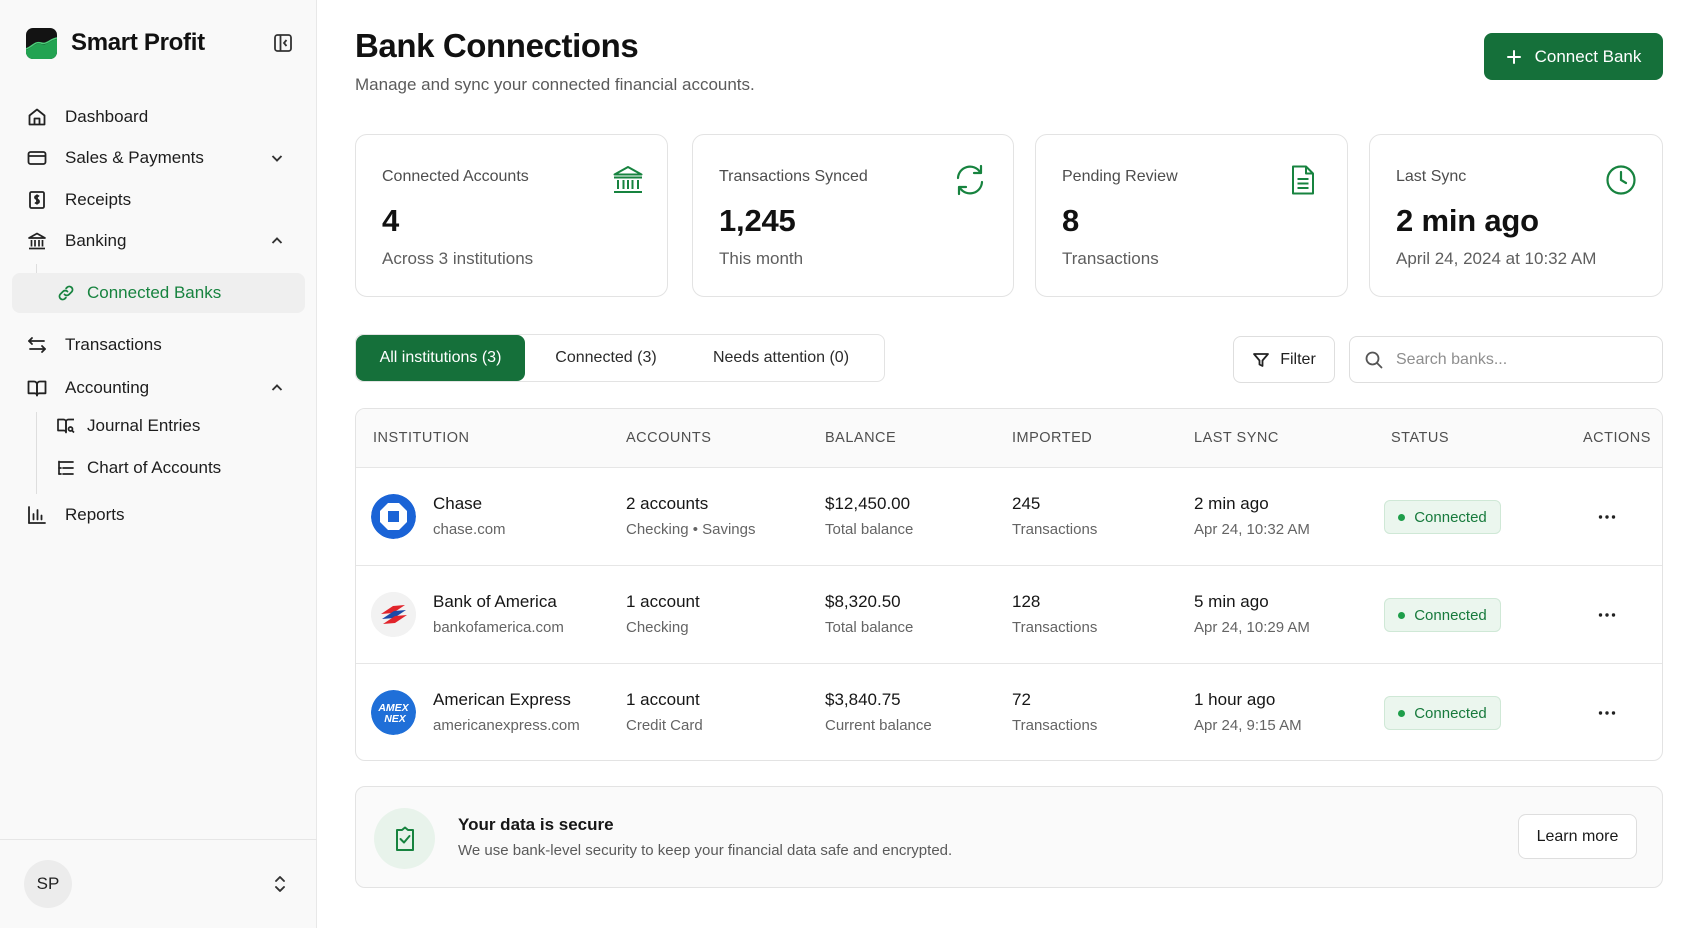  Describe the element at coordinates (158, 515) in the screenshot. I see `sidebar-item-reports: Reports` at that location.